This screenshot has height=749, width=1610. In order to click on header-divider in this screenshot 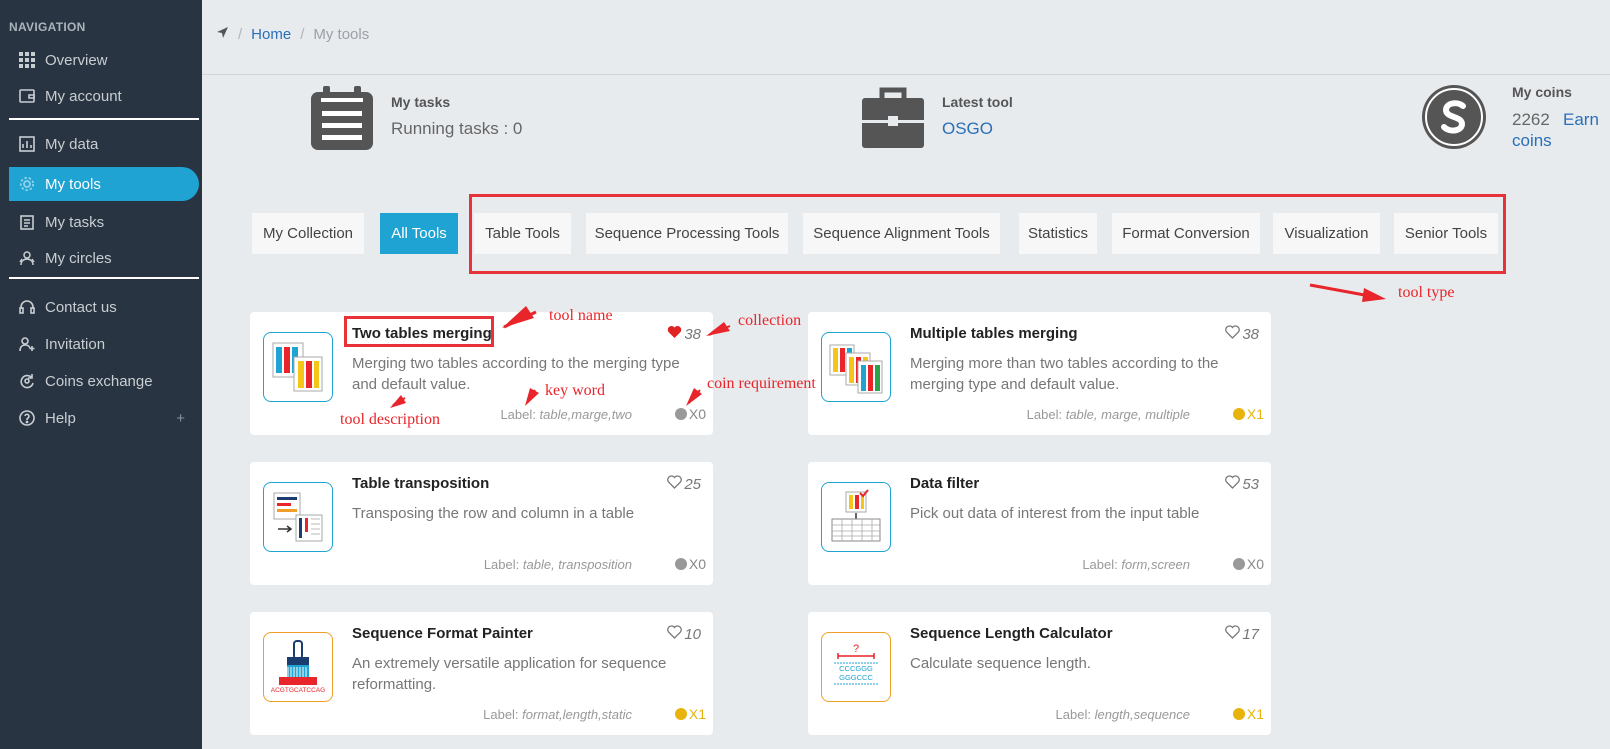, I will do `click(906, 74)`.